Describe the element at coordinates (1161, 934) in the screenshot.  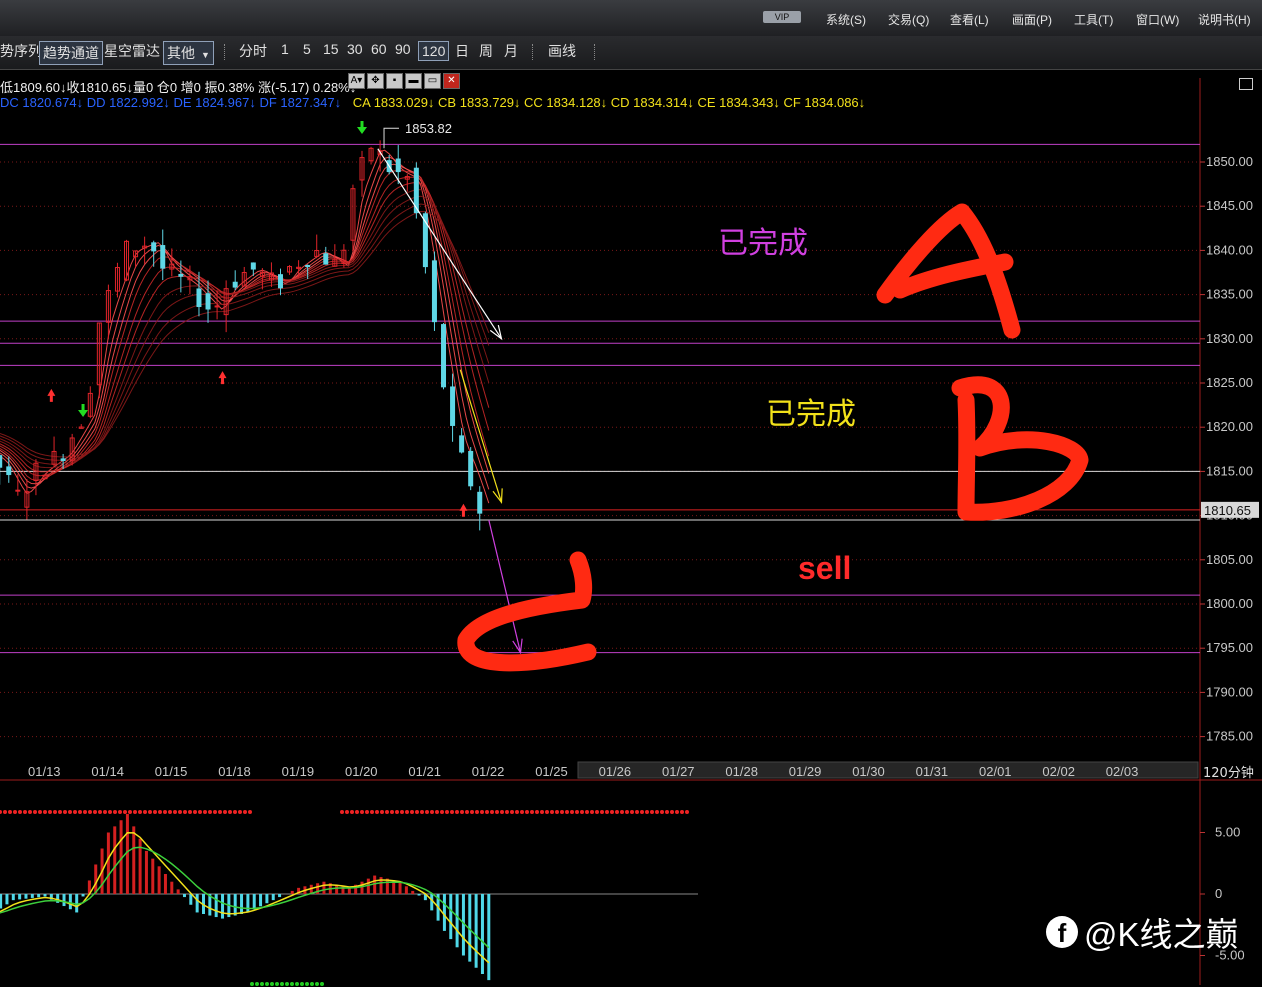
I see `watermark-text: @K线之巅` at that location.